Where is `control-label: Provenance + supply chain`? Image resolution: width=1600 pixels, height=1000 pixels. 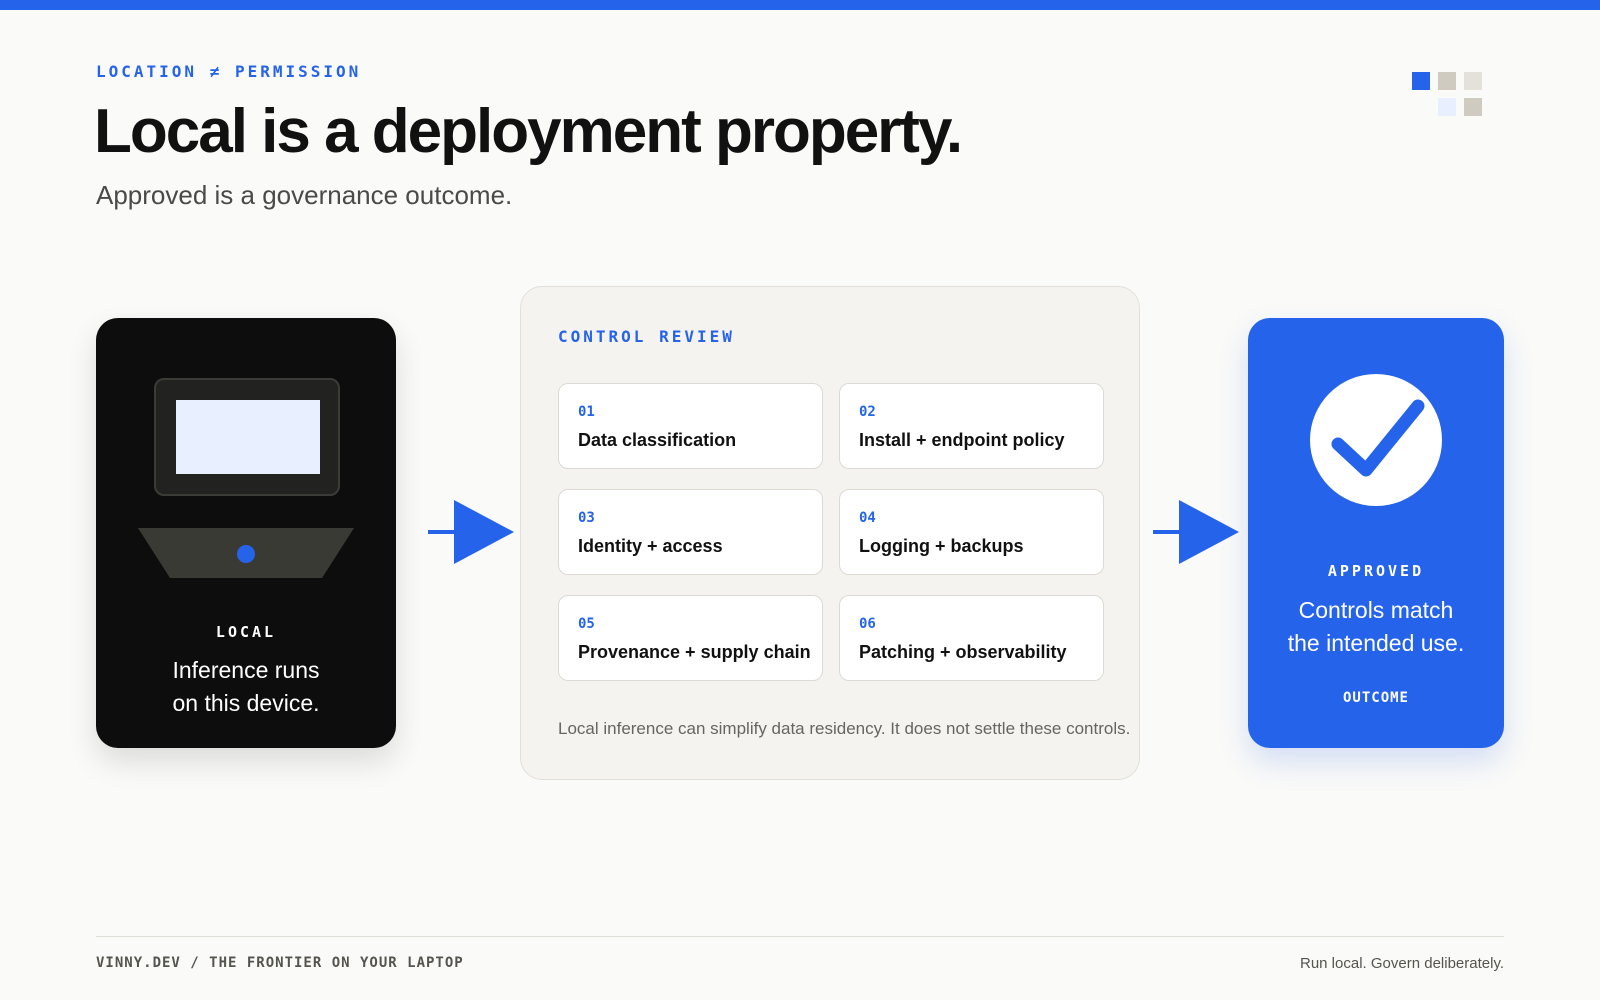
control-label: Provenance + supply chain is located at coordinates (694, 652).